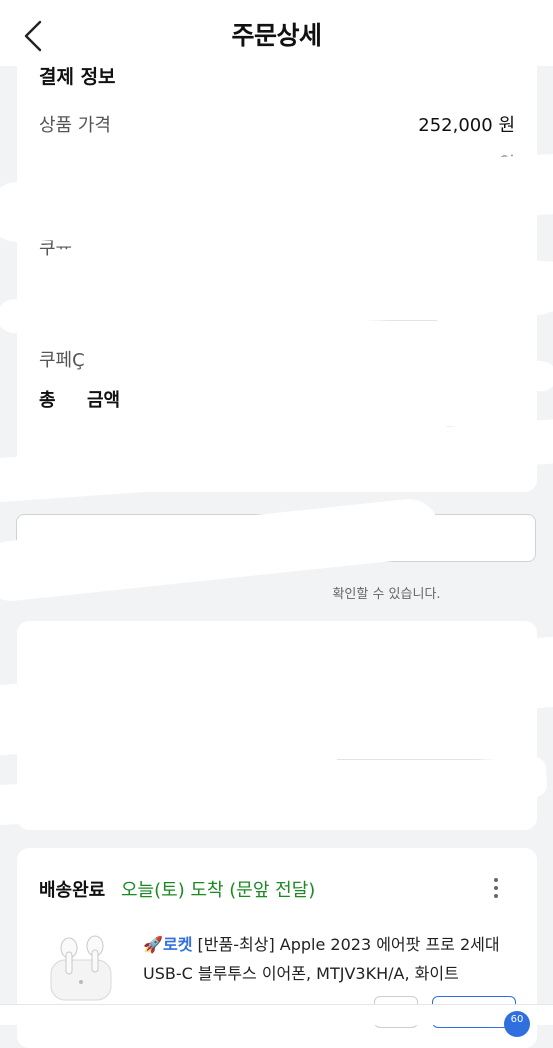  I want to click on payment-section-title: 결제 정보, so click(77, 77).